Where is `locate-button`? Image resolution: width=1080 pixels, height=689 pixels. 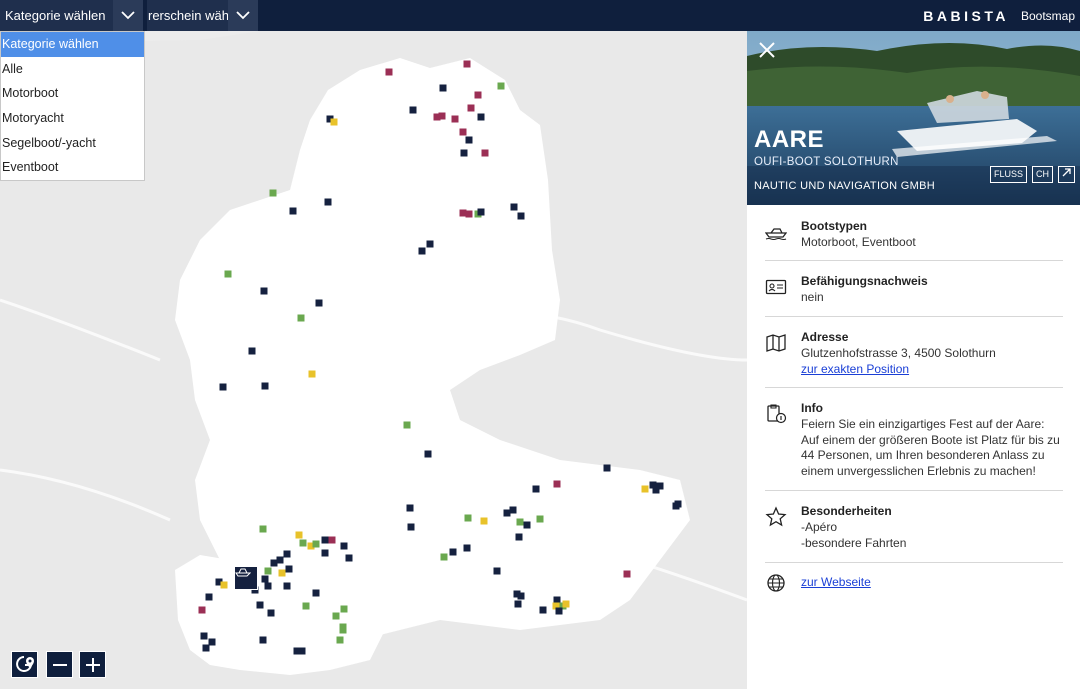
locate-button is located at coordinates (24, 664).